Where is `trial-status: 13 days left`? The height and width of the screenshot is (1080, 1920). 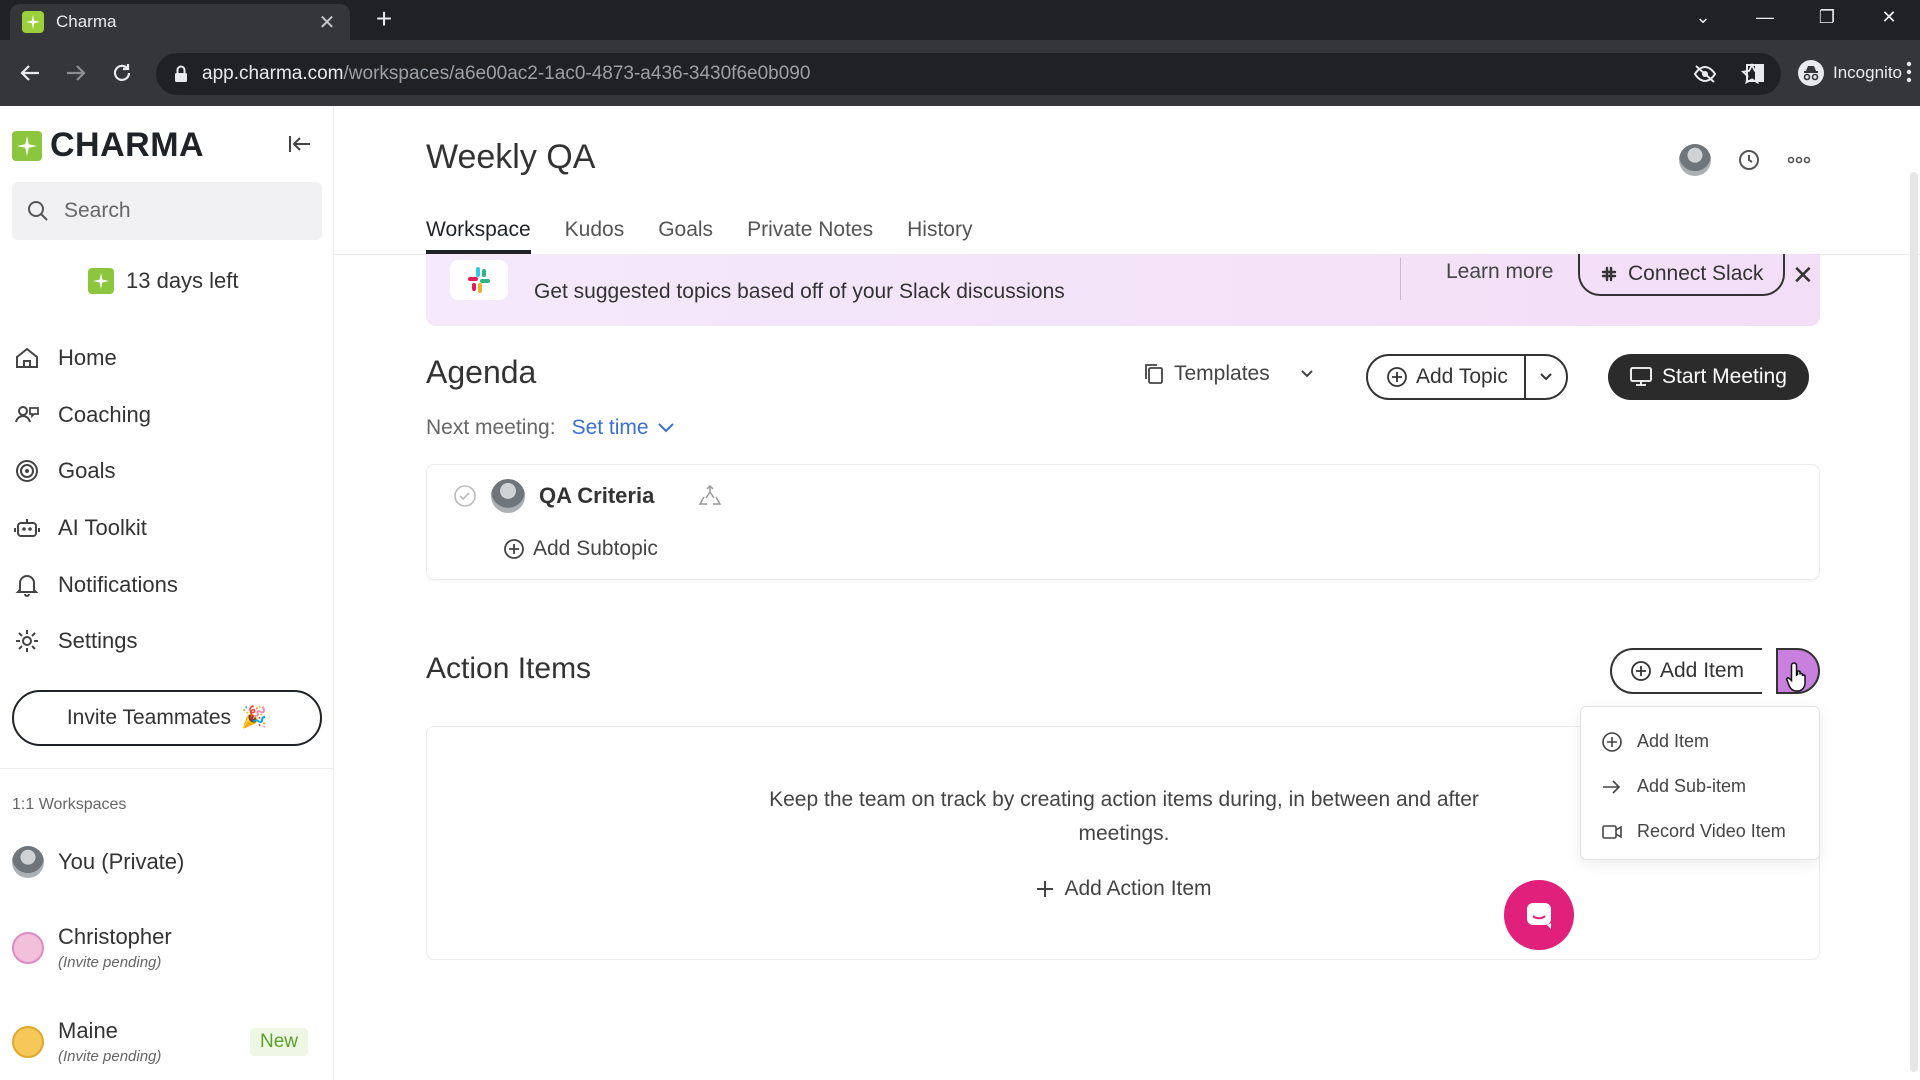
trial-status: 13 days left is located at coordinates (163, 281).